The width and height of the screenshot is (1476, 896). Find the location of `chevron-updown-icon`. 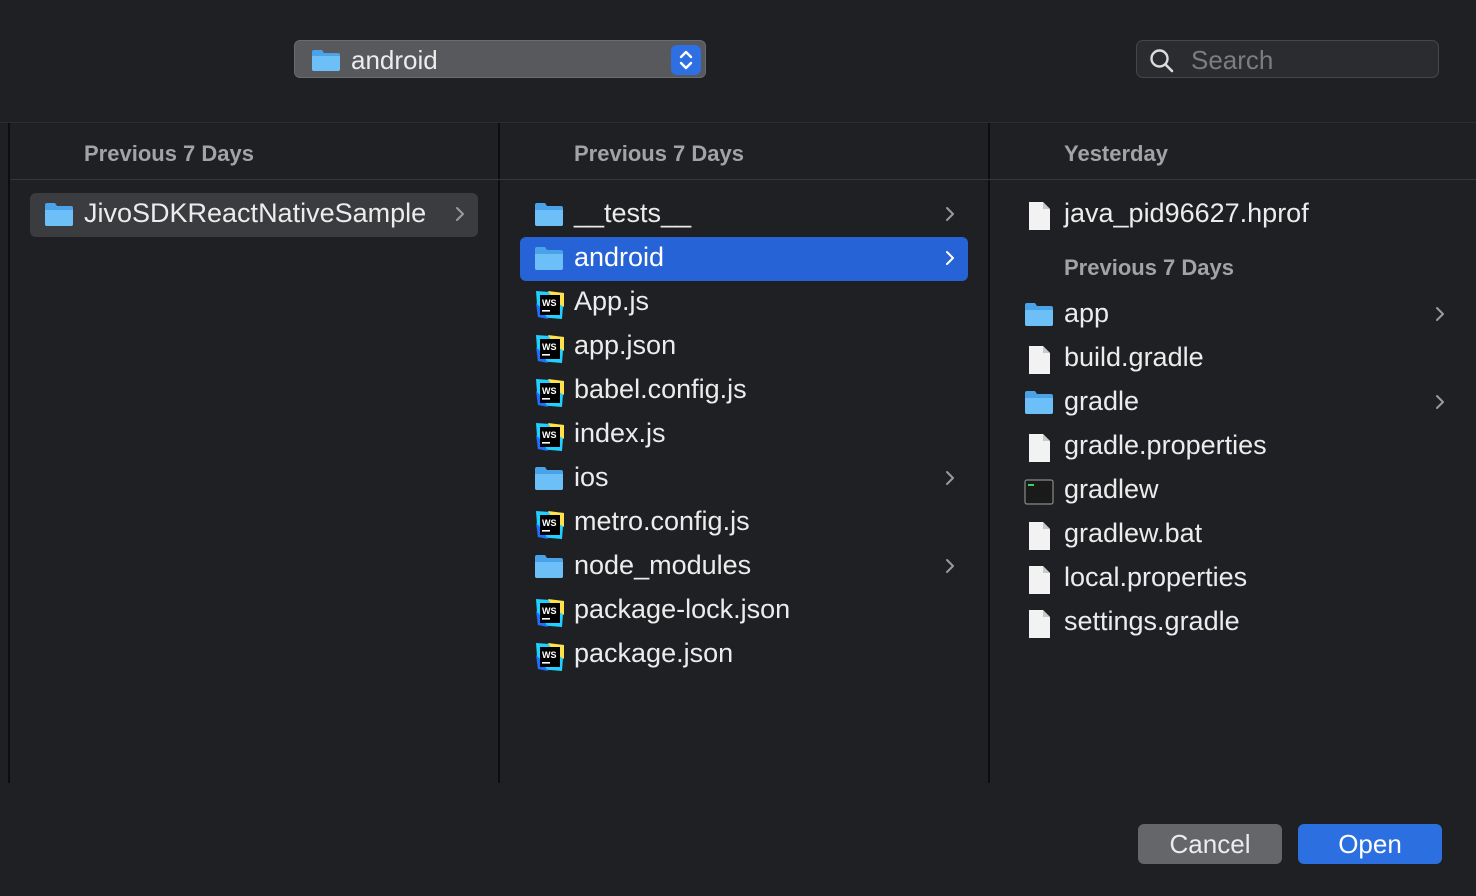

chevron-updown-icon is located at coordinates (686, 60).